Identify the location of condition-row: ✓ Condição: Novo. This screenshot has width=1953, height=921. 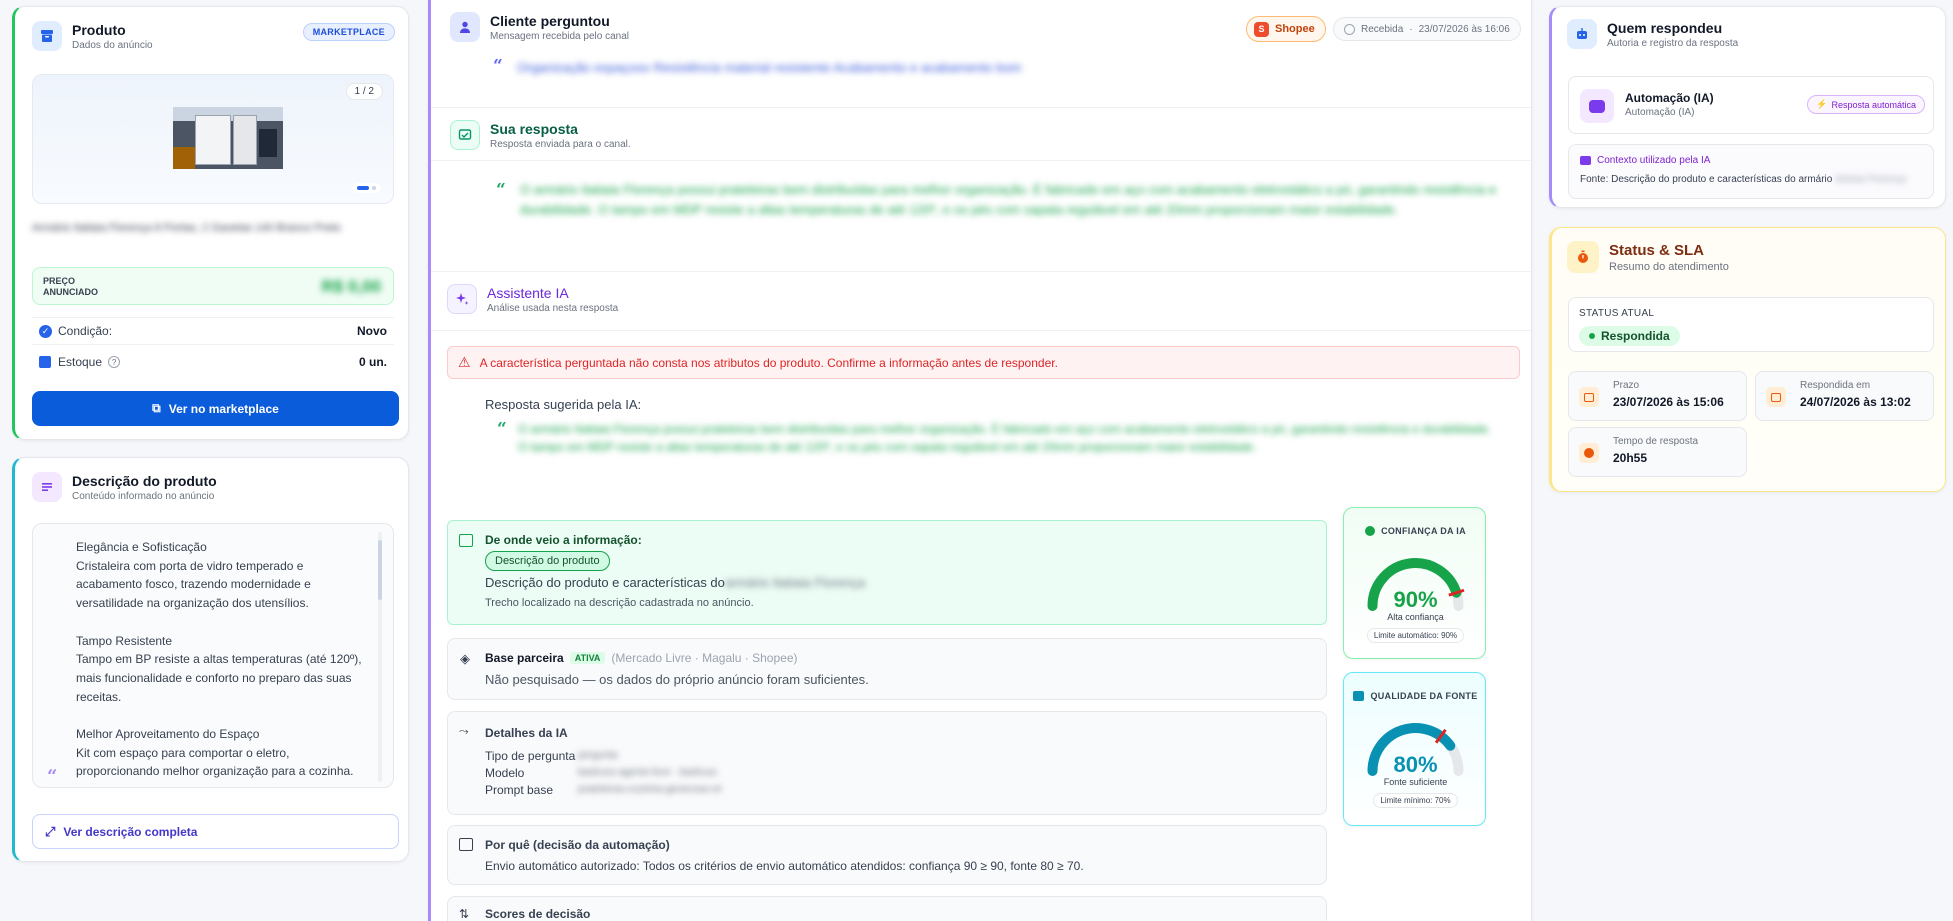
(213, 331).